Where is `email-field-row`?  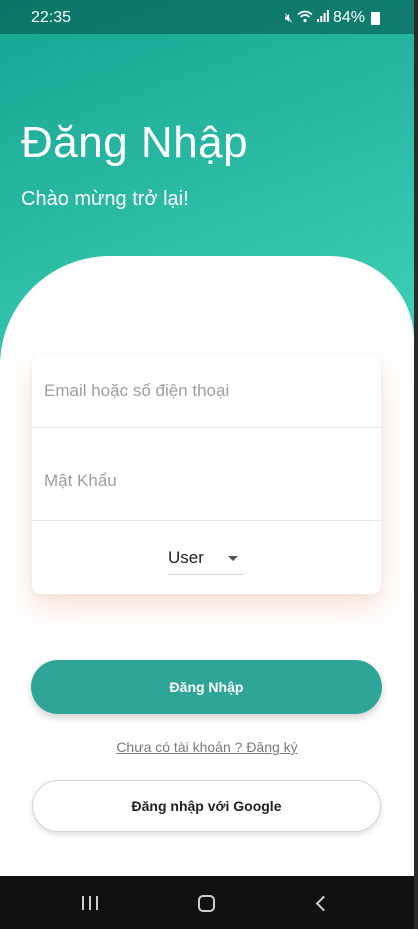 email-field-row is located at coordinates (206, 391).